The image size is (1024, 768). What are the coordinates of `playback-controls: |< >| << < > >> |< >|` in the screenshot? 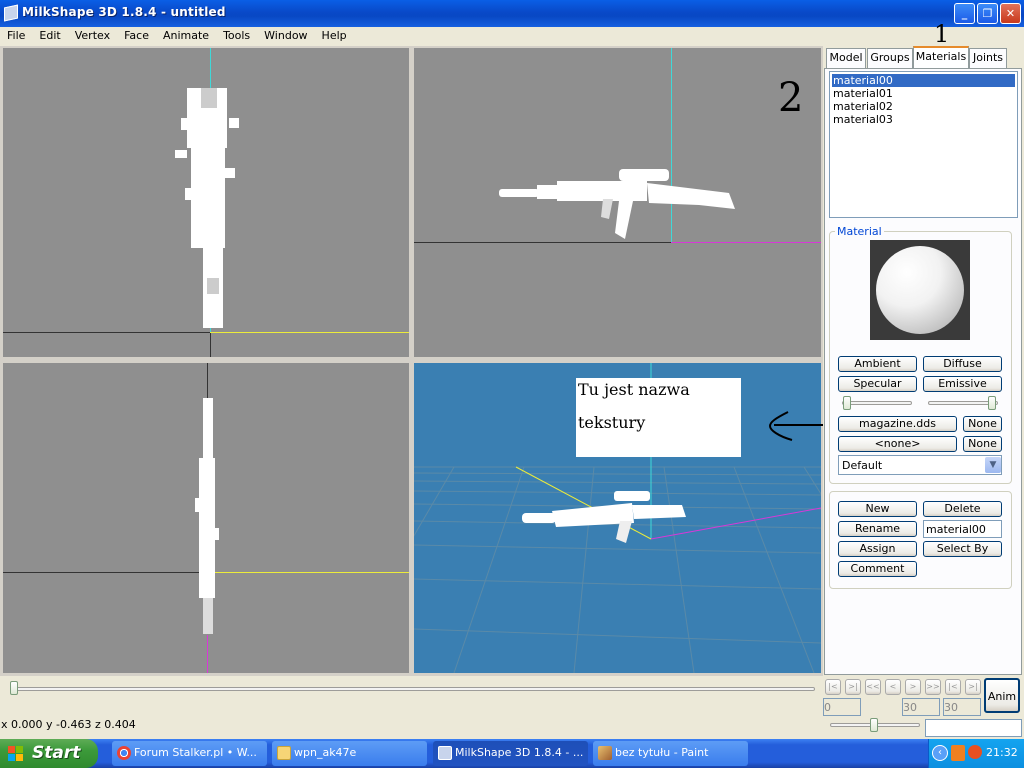 It's located at (903, 687).